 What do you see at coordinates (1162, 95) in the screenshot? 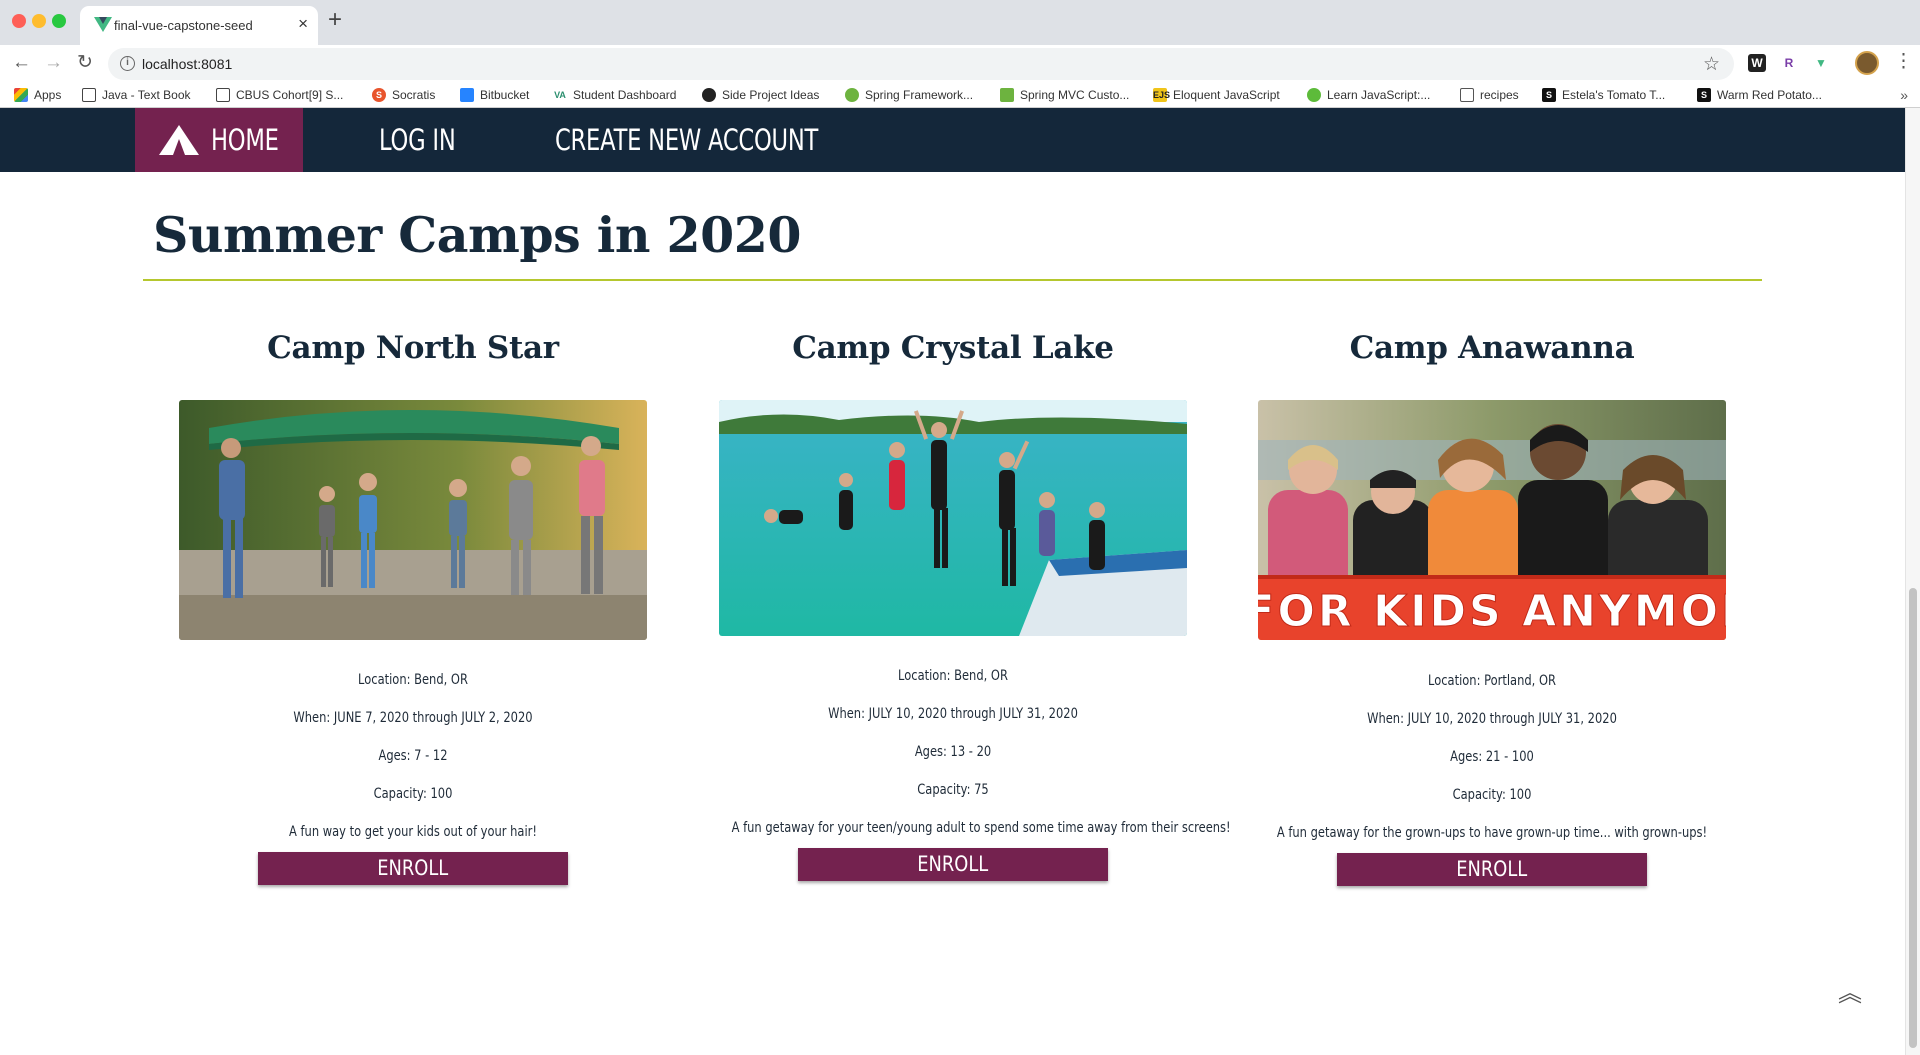
I see `ejs-icon: EJS` at bounding box center [1162, 95].